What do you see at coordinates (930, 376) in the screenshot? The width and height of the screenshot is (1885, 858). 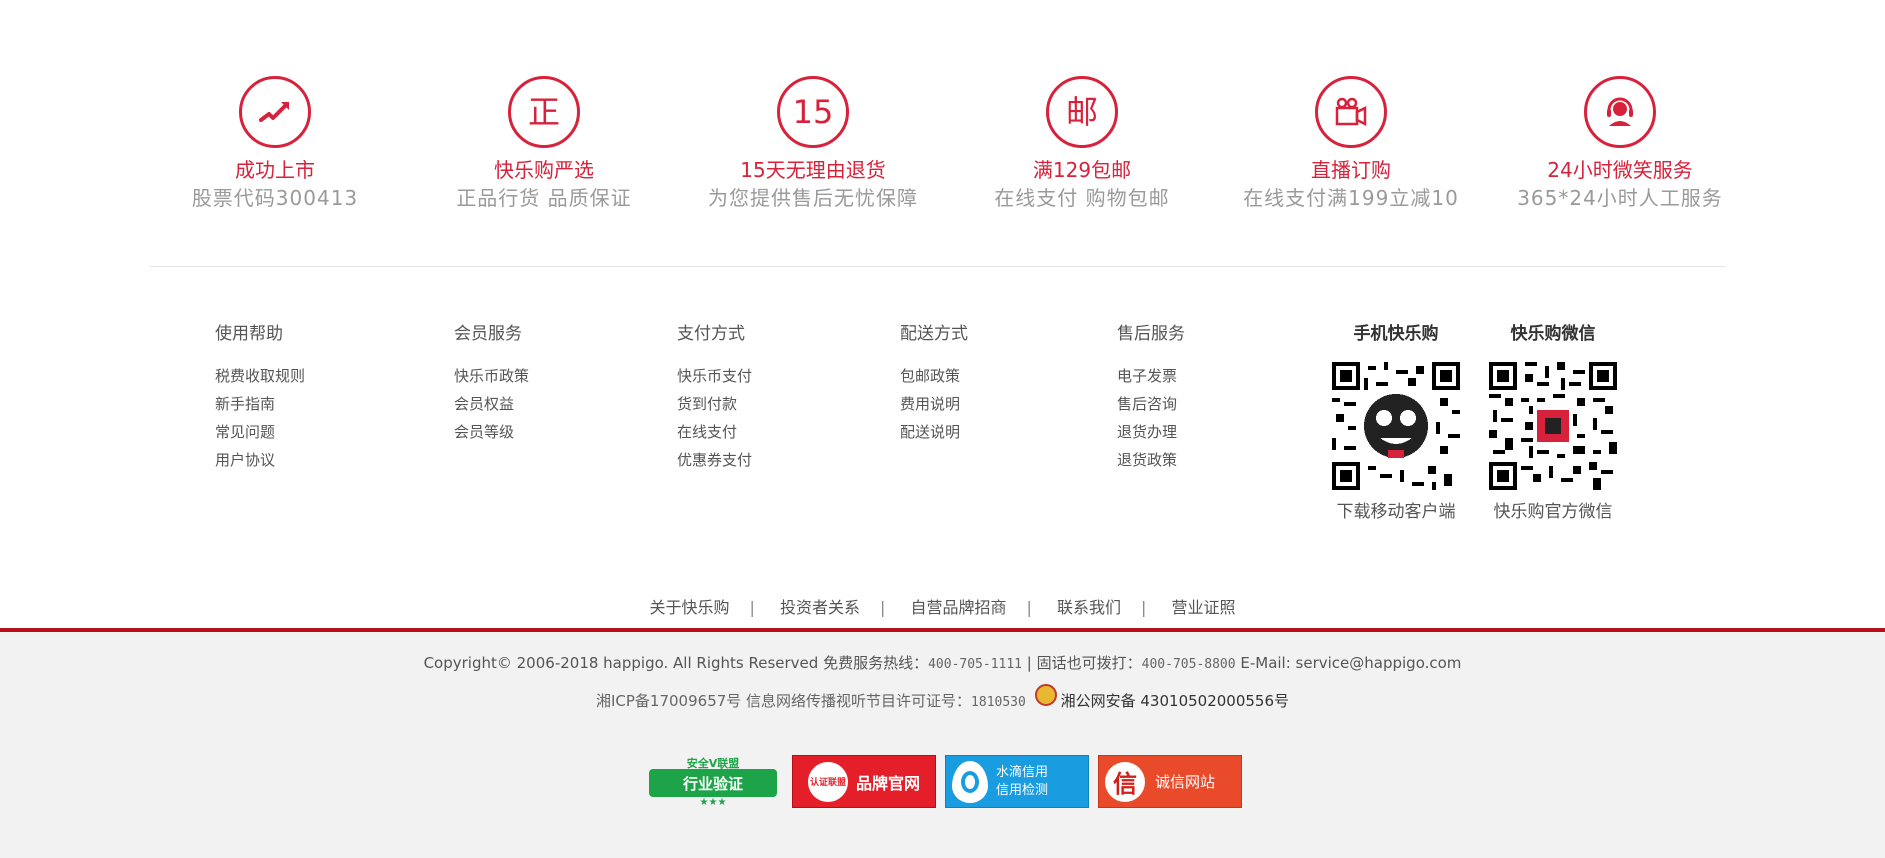 I see `delivery-link: 包邮政策` at bounding box center [930, 376].